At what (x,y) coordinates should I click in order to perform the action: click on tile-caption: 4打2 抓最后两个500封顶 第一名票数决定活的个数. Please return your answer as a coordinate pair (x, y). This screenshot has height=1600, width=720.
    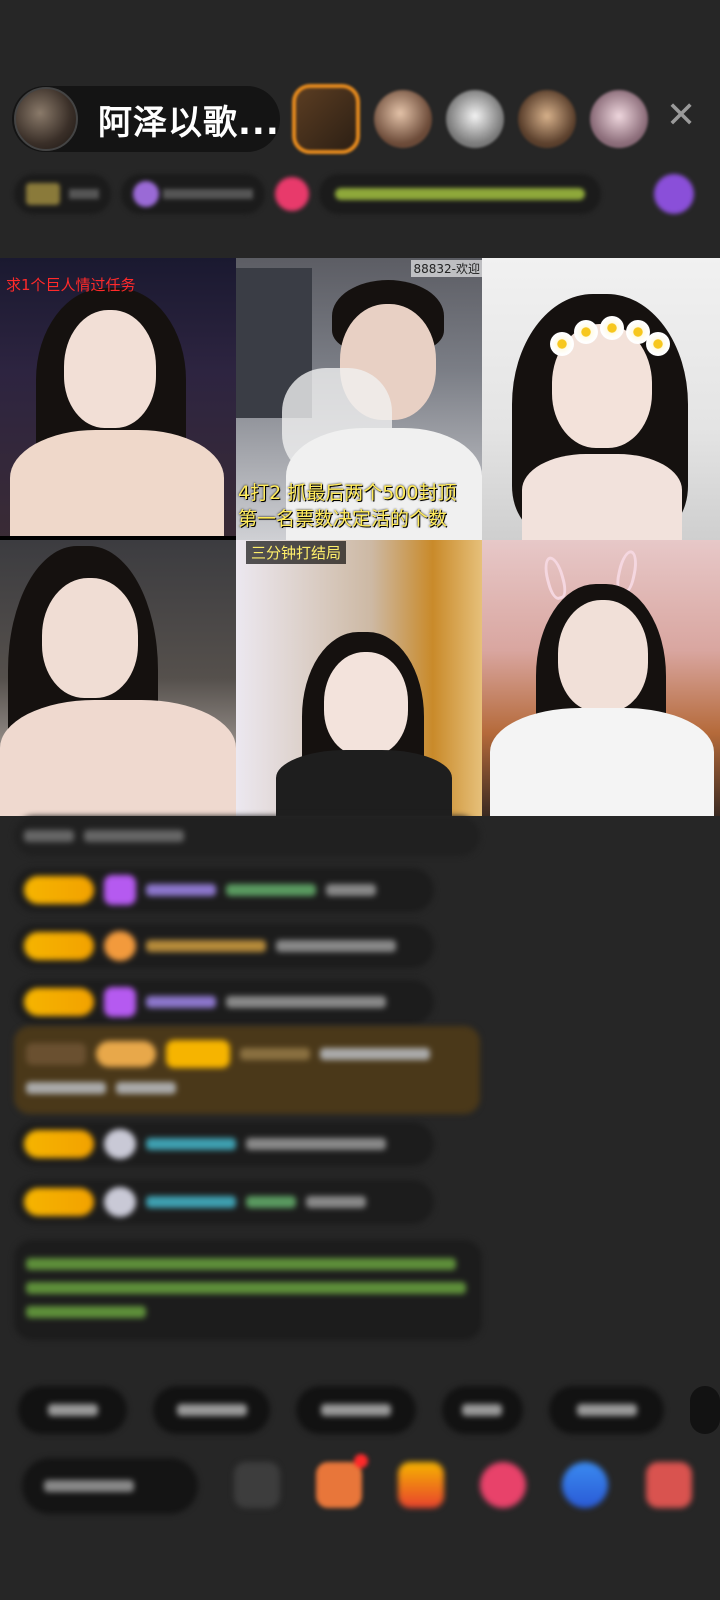
    Looking at the image, I should click on (347, 506).